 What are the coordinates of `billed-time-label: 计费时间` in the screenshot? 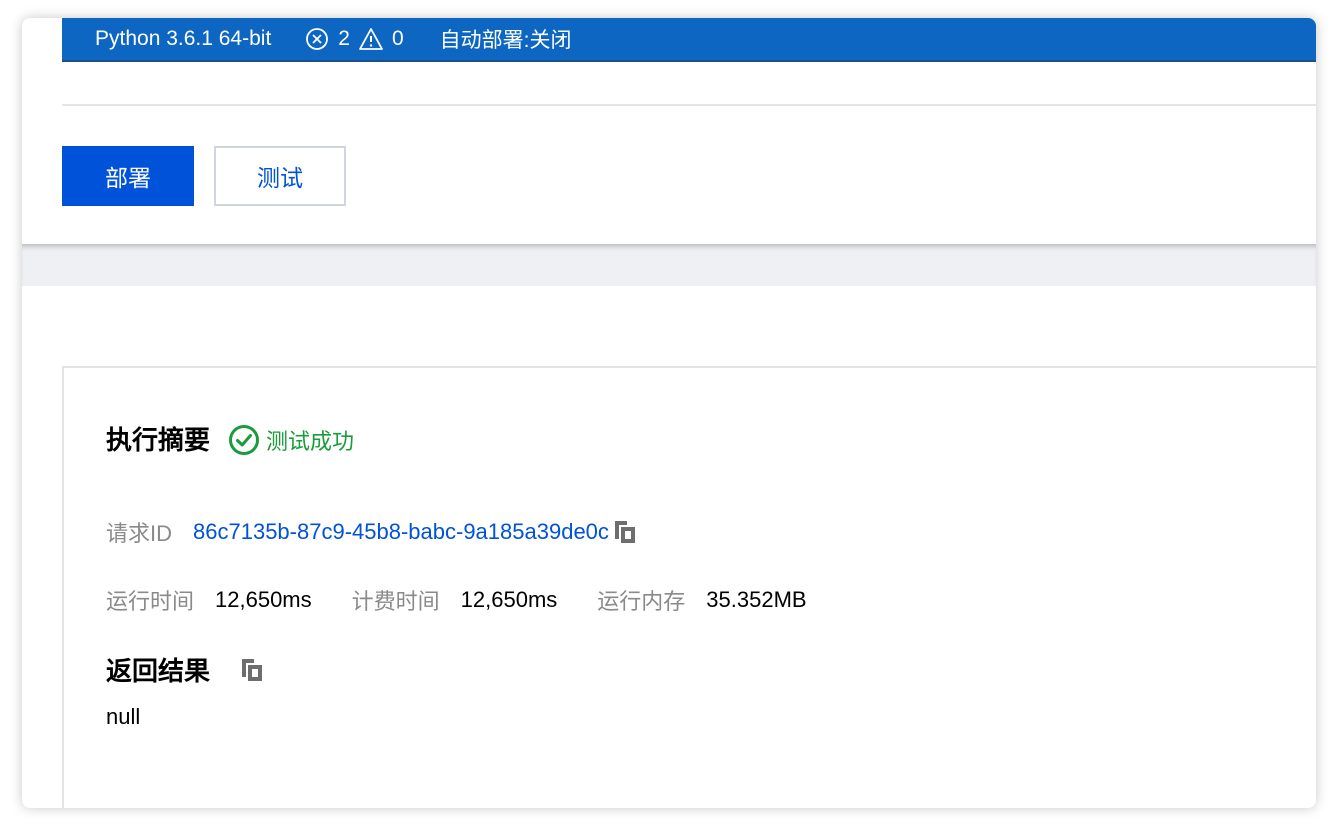 It's located at (395, 601).